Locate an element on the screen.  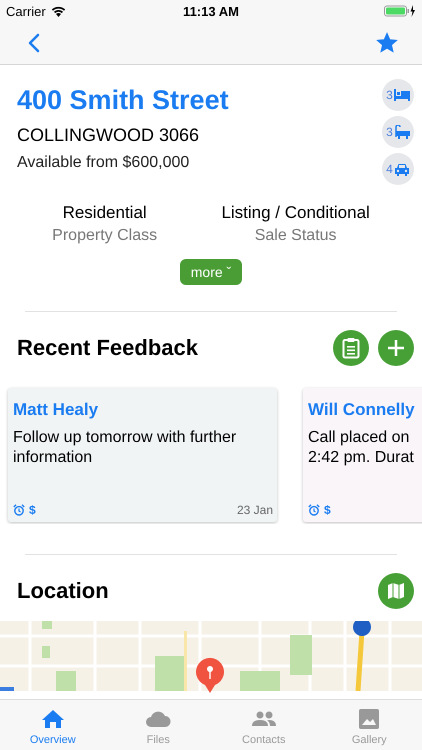
tab-item: Gallery is located at coordinates (369, 725).